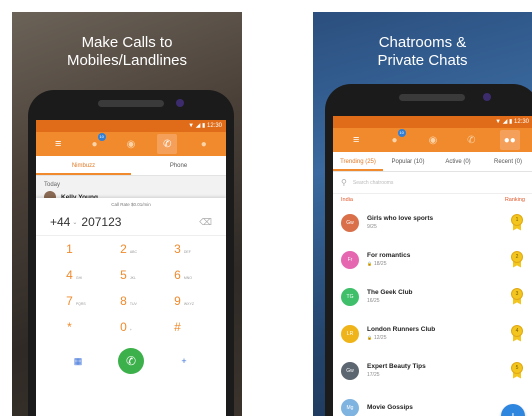 The image size is (532, 416). Describe the element at coordinates (432, 199) in the screenshot. I see `list-header: India Ranking` at that location.